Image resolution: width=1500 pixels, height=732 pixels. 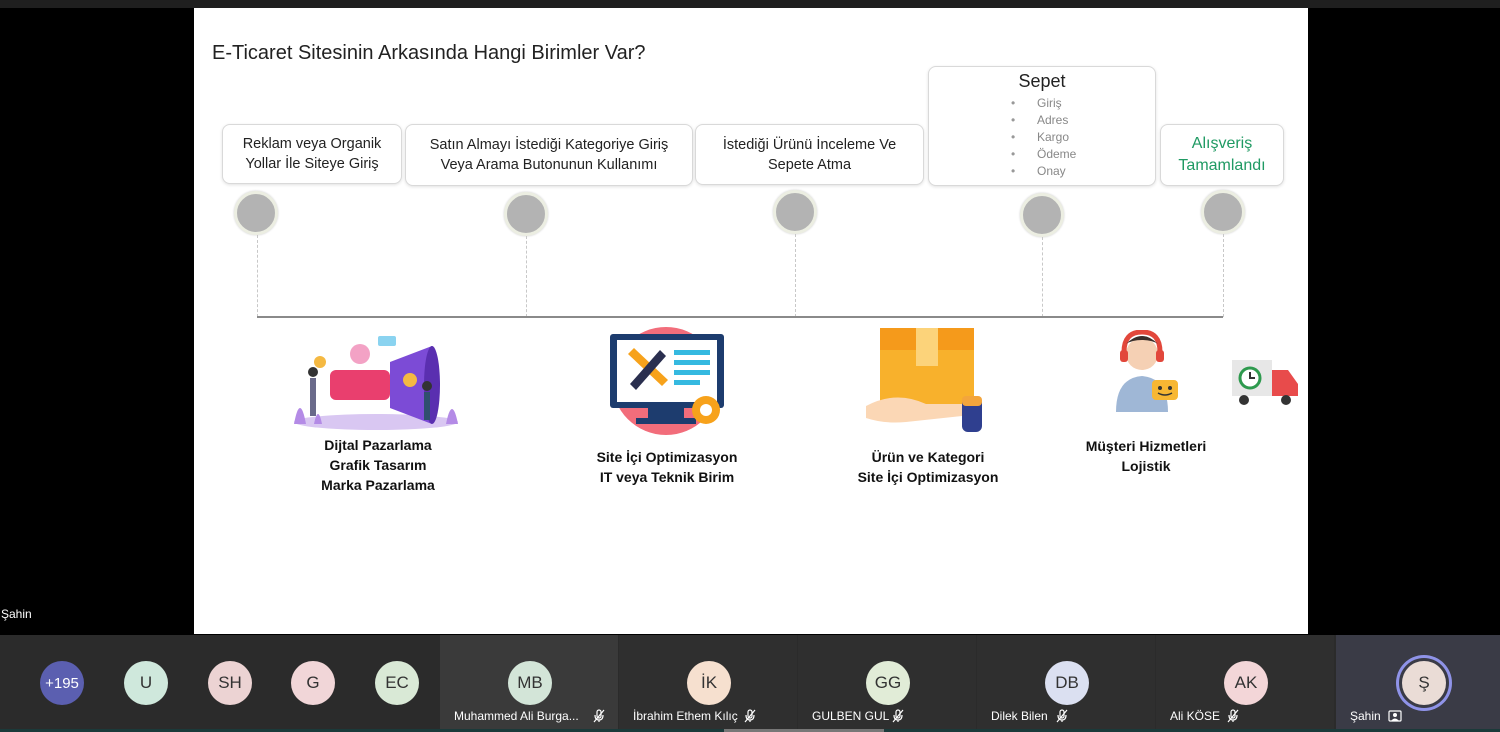 I want to click on step-label-done: Alışveriş Tamamlandı, so click(x=1222, y=154).